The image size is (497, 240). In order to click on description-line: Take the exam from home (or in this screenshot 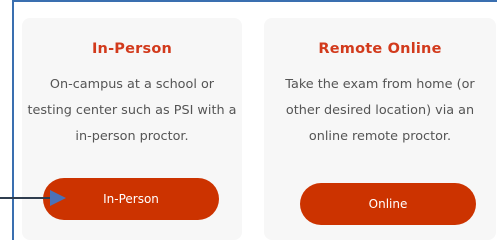, I will do `click(380, 84)`.